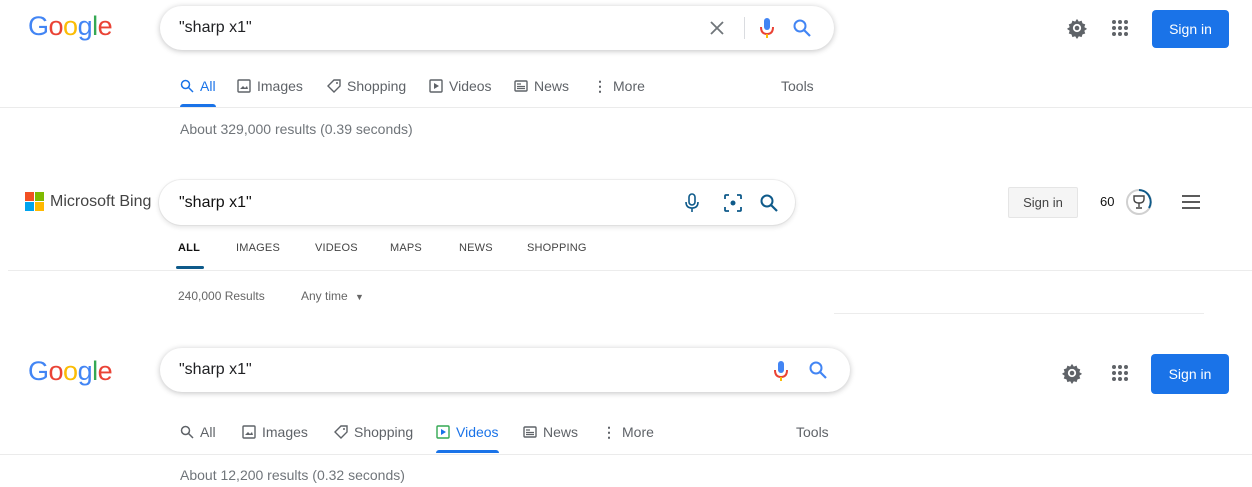 The width and height of the screenshot is (1252, 487). What do you see at coordinates (717, 28) in the screenshot?
I see `clear-icon` at bounding box center [717, 28].